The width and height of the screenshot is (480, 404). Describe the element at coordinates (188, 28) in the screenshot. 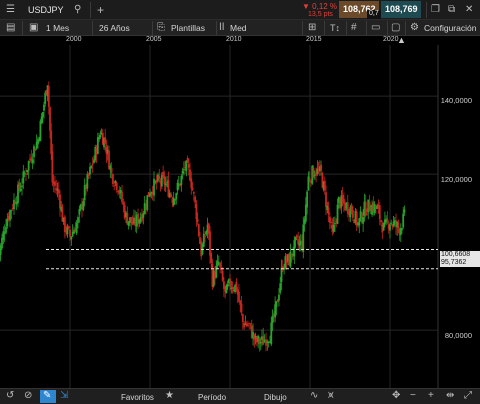

I see `templates-button: Plantillas` at that location.